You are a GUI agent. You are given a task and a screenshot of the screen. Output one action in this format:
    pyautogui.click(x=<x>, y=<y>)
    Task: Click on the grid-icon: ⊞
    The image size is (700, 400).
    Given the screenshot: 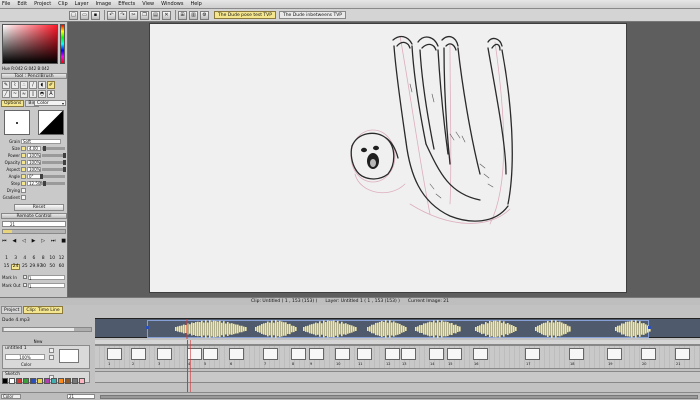 What is the action you would take?
    pyautogui.click(x=182, y=15)
    